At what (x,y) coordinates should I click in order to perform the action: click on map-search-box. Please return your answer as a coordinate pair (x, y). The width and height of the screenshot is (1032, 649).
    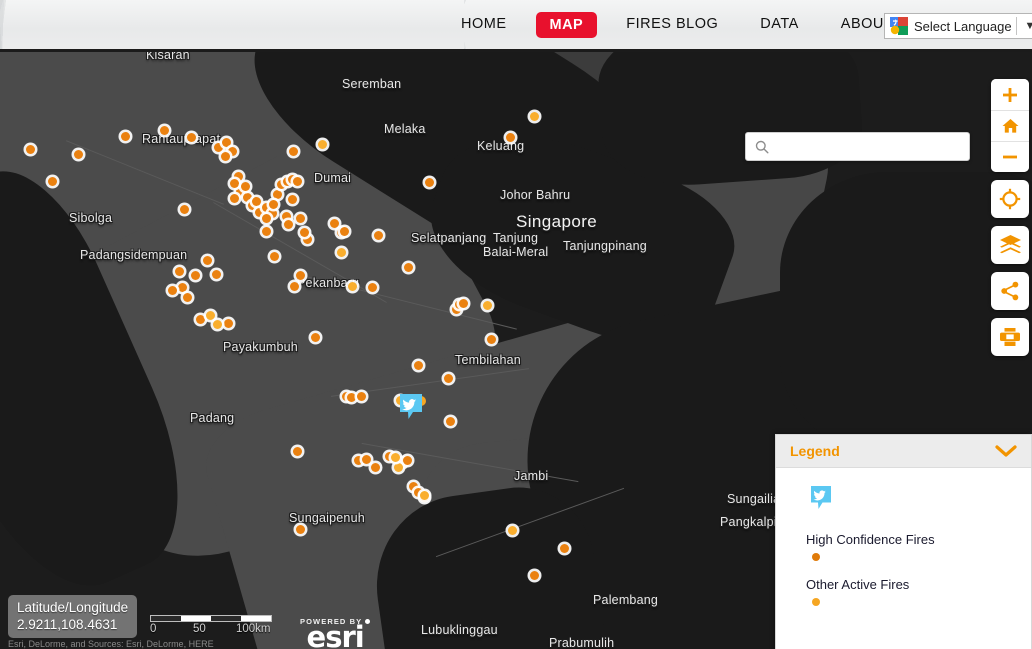
    Looking at the image, I should click on (857, 146).